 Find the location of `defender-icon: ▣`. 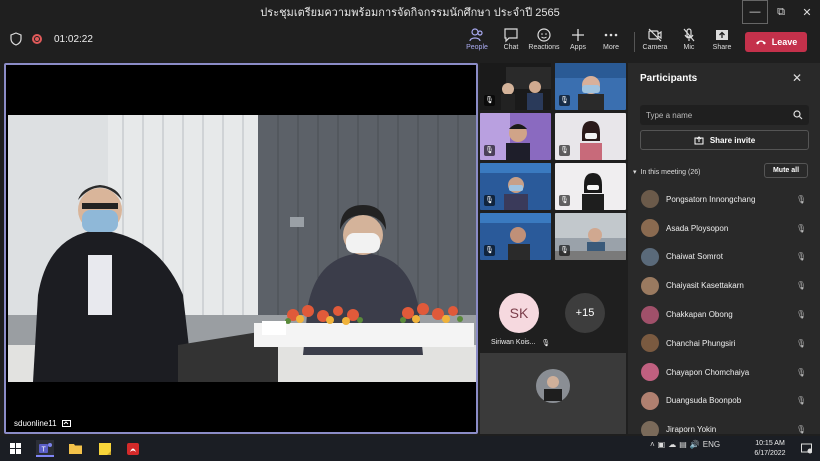

defender-icon: ▣ is located at coordinates (662, 444).